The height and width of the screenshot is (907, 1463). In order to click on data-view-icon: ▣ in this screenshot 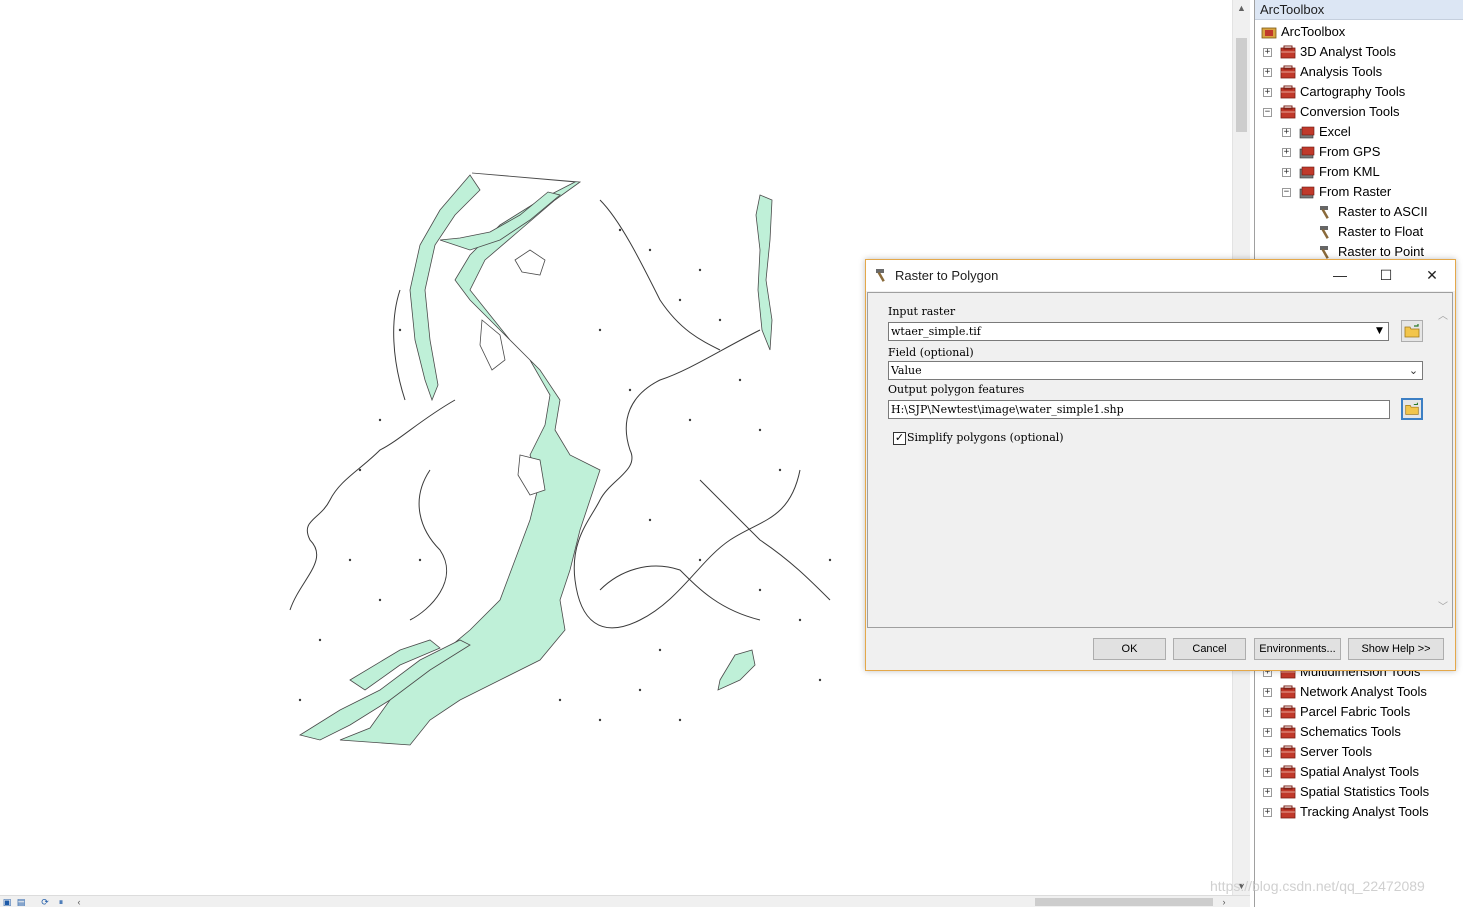, I will do `click(7, 902)`.